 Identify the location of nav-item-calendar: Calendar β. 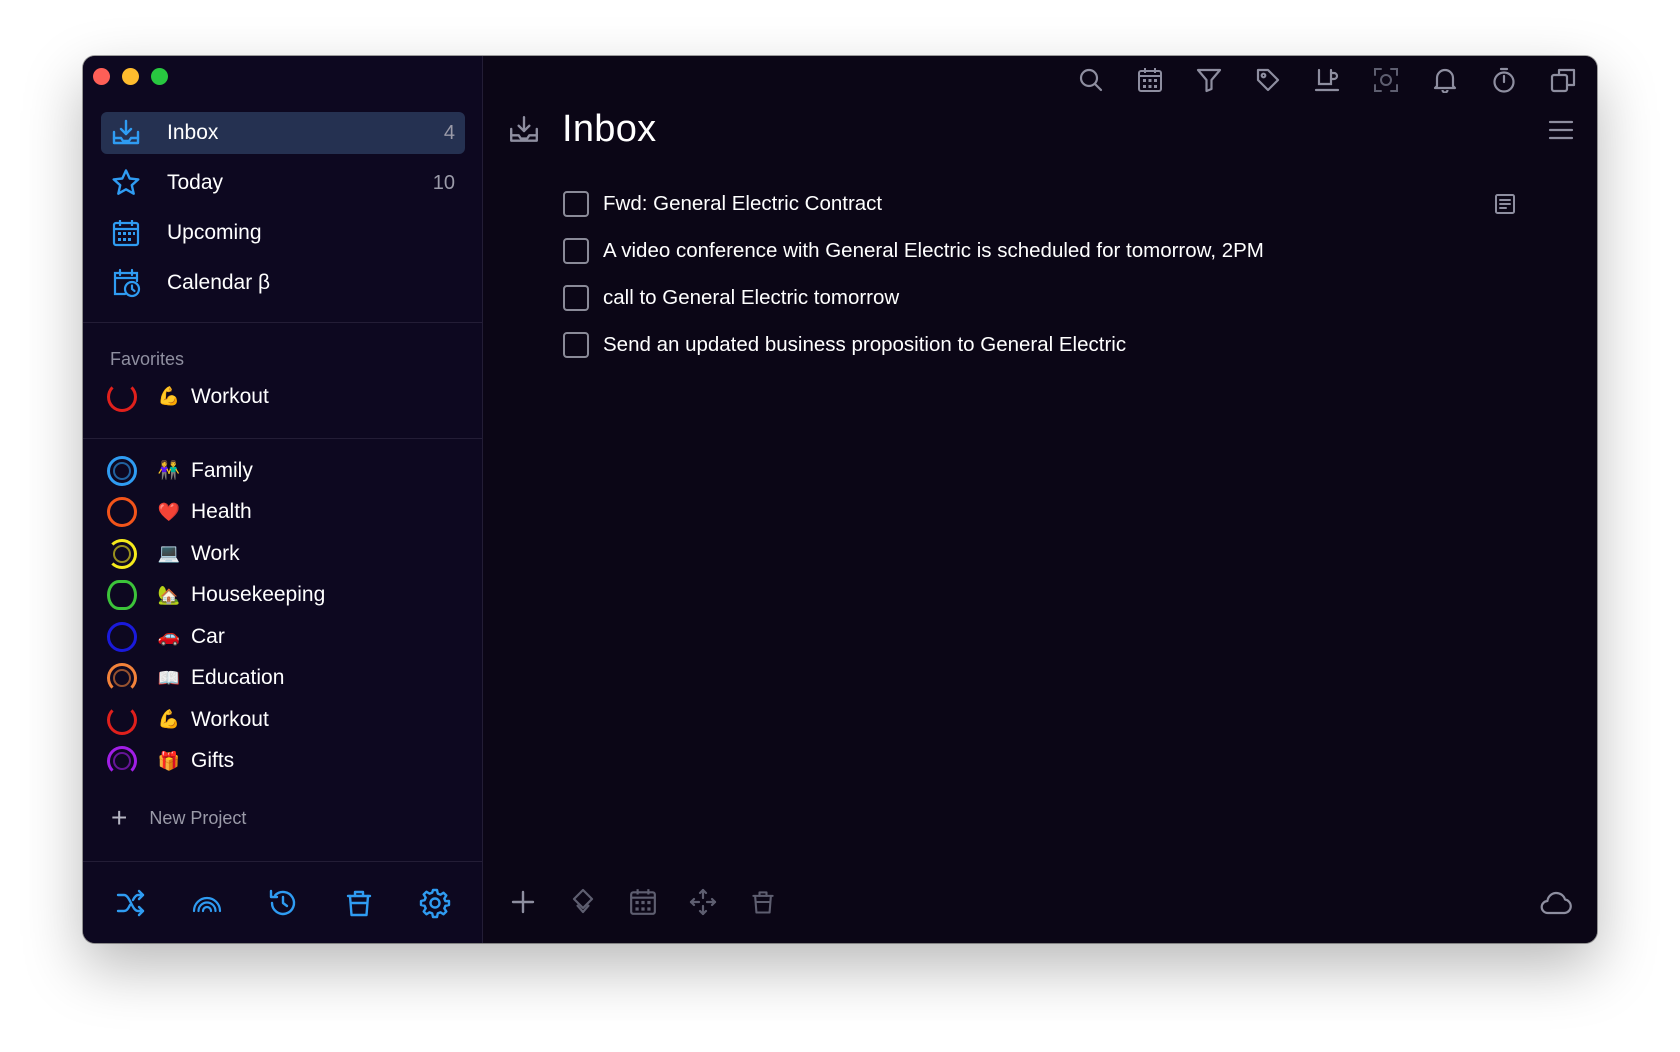
(283, 283).